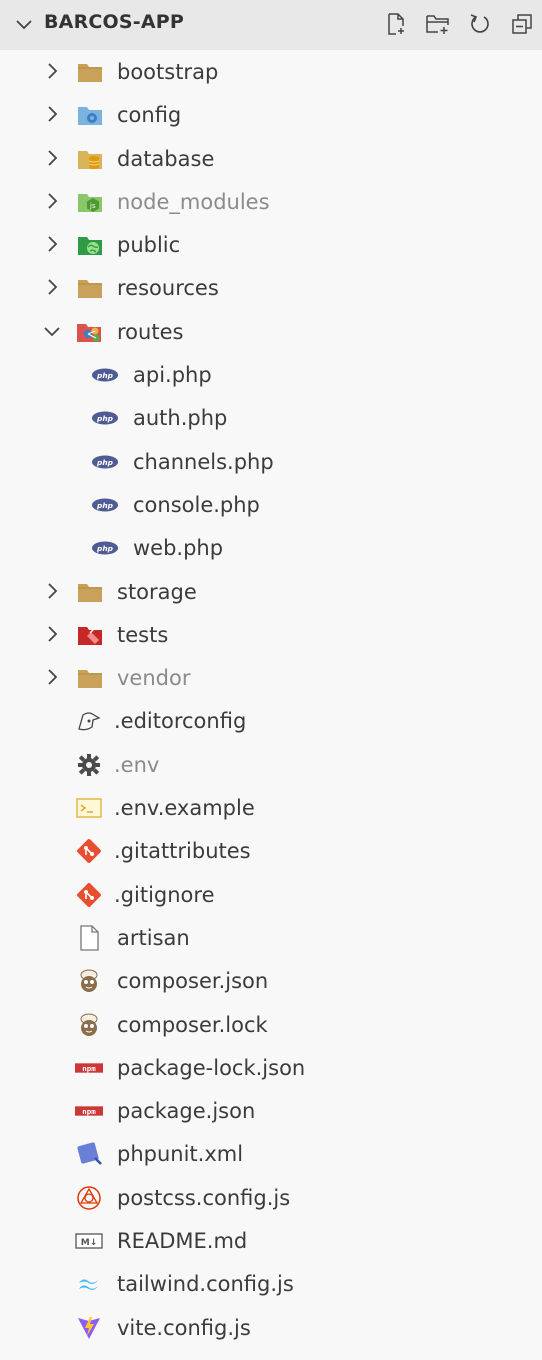  Describe the element at coordinates (271, 201) in the screenshot. I see `folder-row-node-modules: js node_modules` at that location.